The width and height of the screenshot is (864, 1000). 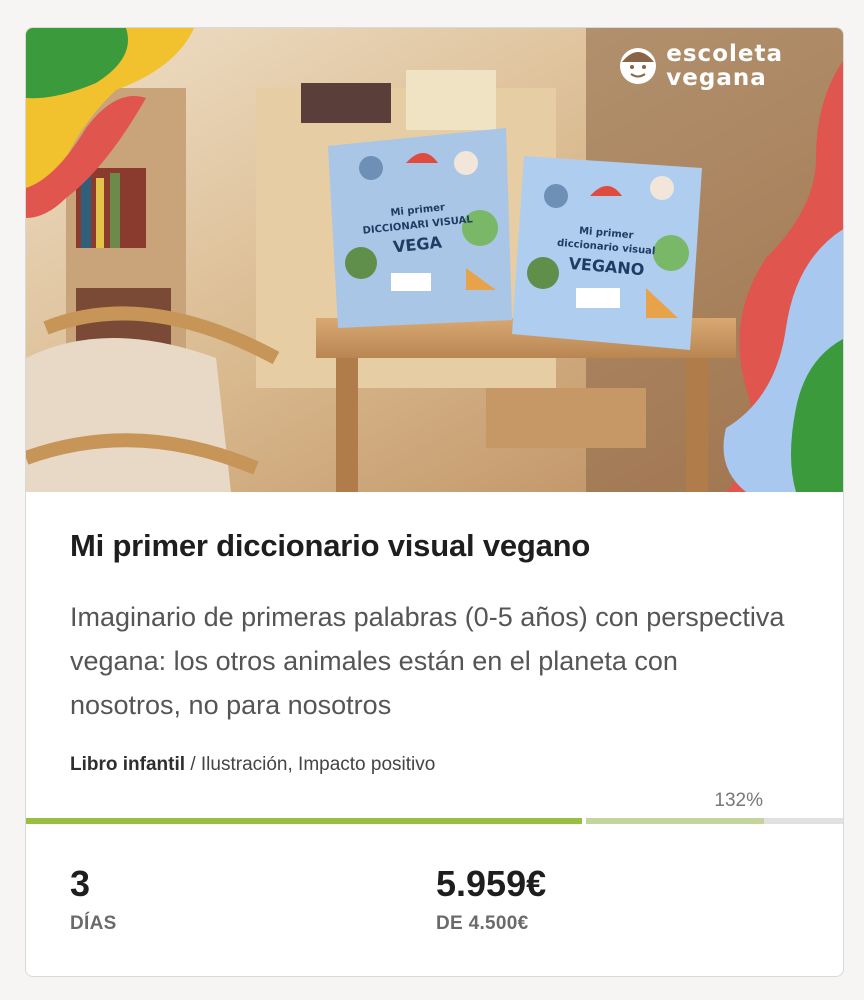 I want to click on funding-percent: 132%, so click(x=738, y=800).